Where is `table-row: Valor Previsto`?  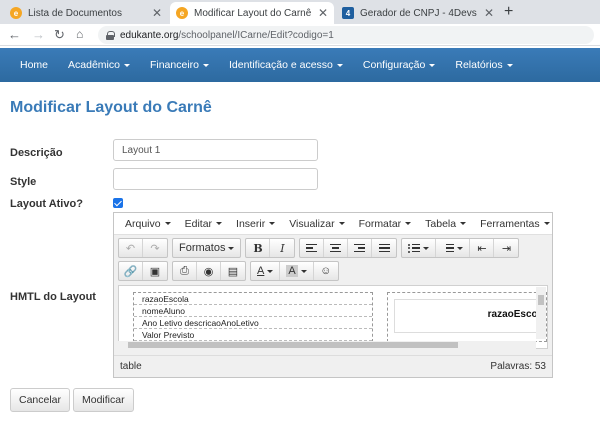
table-row: Valor Previsto is located at coordinates (253, 335).